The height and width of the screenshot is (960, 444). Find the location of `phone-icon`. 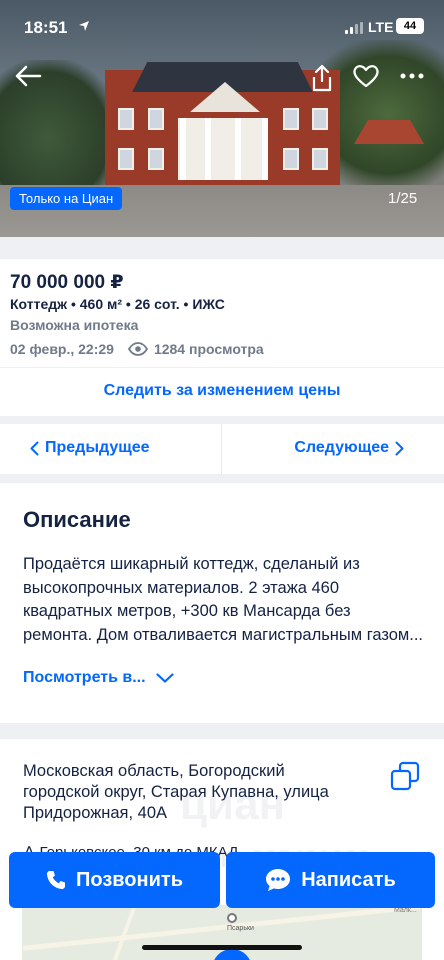

phone-icon is located at coordinates (56, 880).